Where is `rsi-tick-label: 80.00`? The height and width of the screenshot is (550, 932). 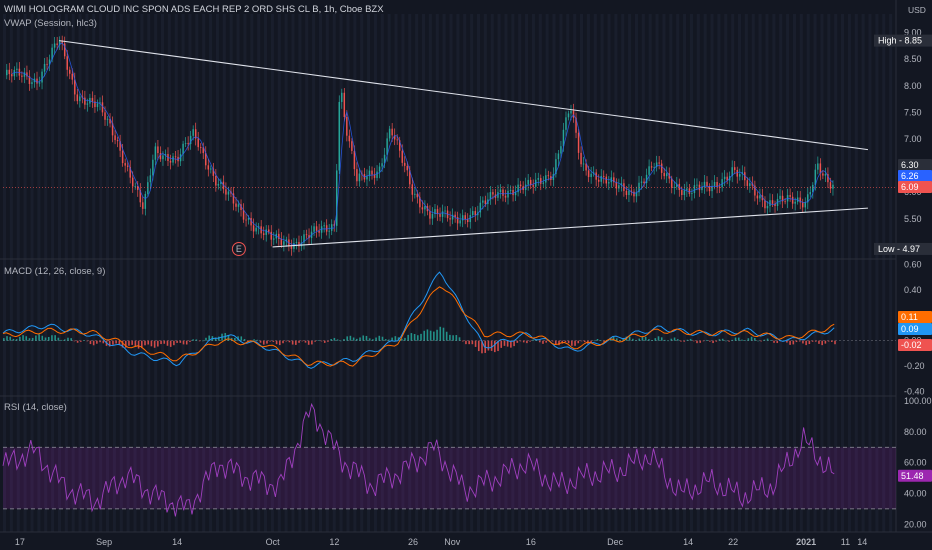 rsi-tick-label: 80.00 is located at coordinates (915, 432).